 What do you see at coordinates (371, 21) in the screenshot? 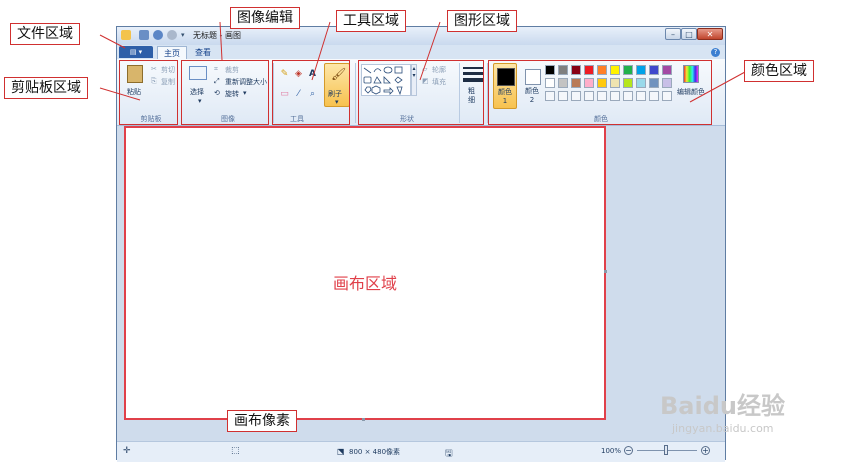
I see `annotation-tools-area: 工具区域` at bounding box center [371, 21].